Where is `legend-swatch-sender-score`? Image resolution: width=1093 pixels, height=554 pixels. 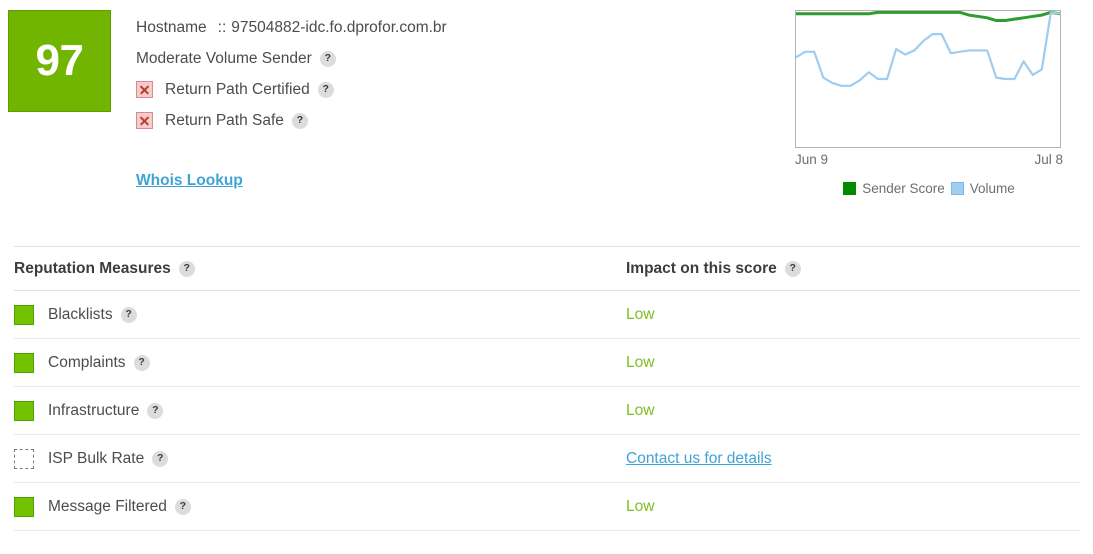 legend-swatch-sender-score is located at coordinates (850, 188).